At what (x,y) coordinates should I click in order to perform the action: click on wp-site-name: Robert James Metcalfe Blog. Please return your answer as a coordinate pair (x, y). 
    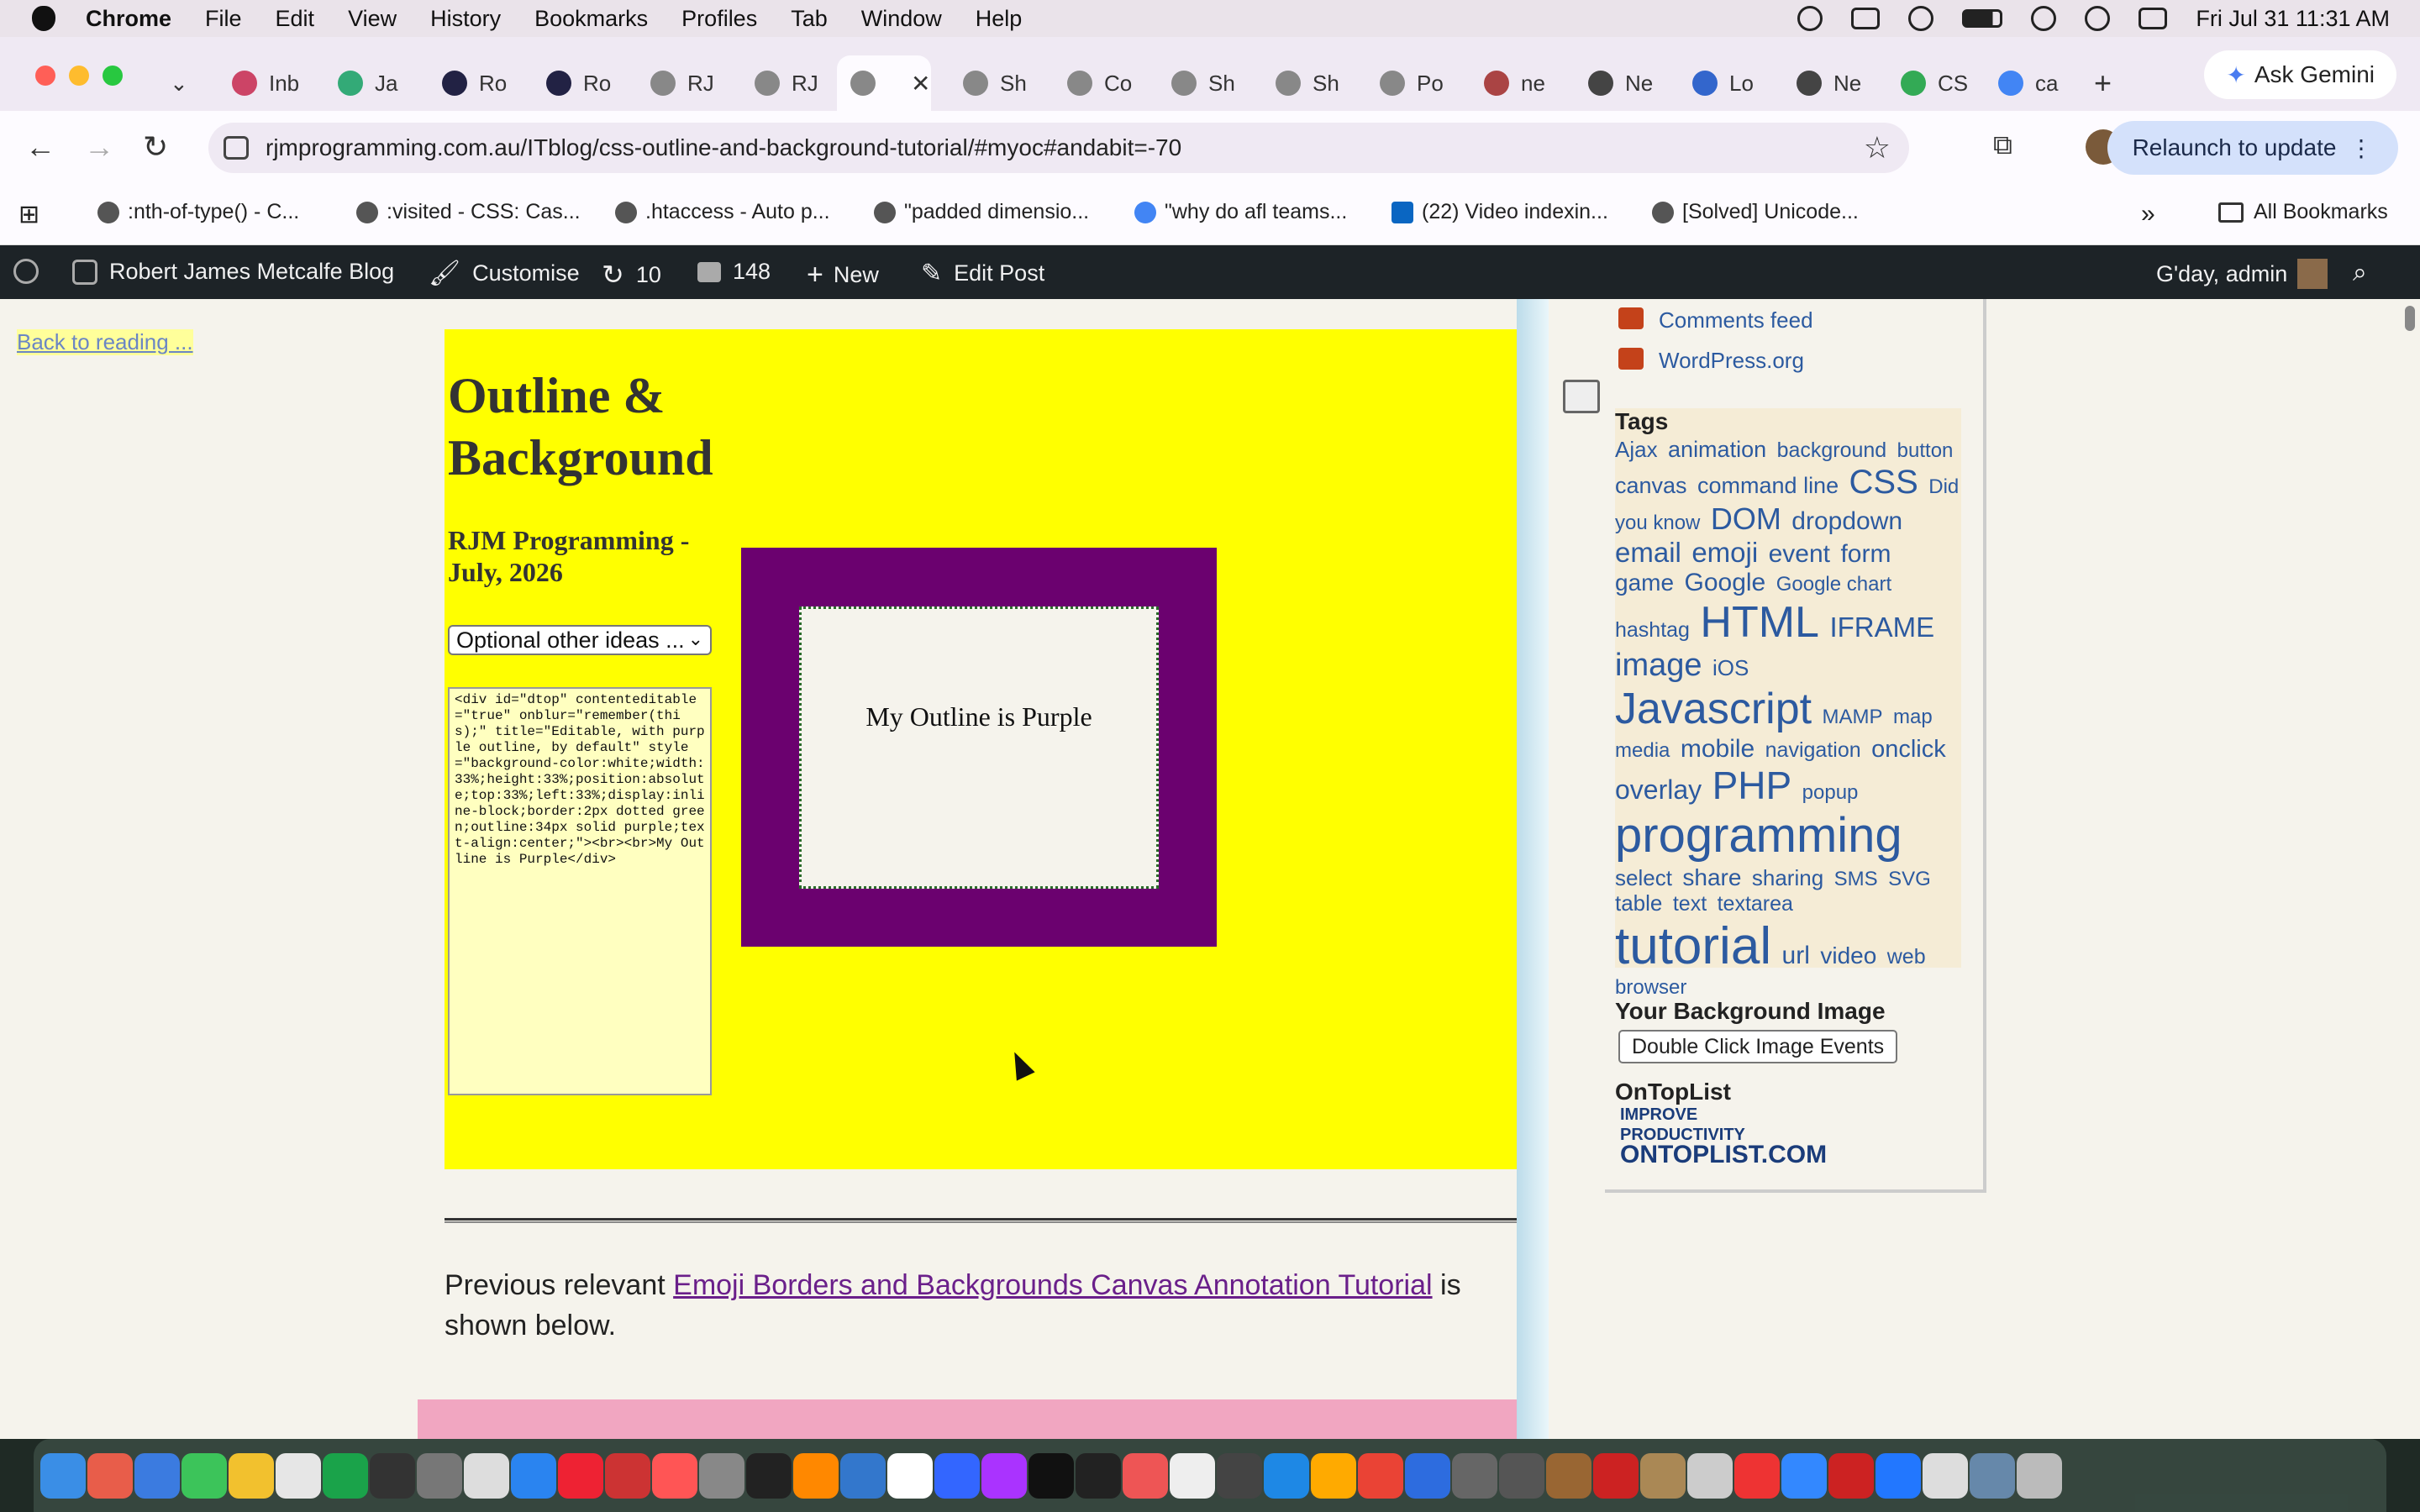
    Looking at the image, I should click on (233, 272).